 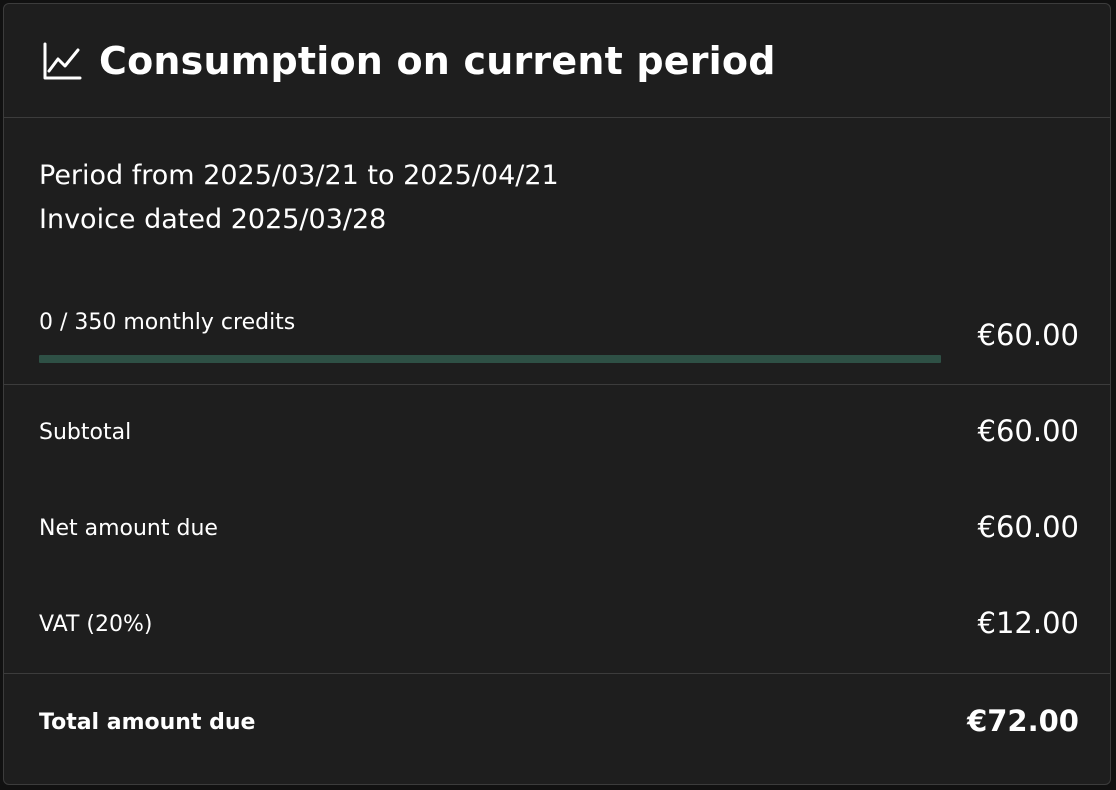 What do you see at coordinates (557, 530) in the screenshot?
I see `net-amount-row: Net amount due €60.00` at bounding box center [557, 530].